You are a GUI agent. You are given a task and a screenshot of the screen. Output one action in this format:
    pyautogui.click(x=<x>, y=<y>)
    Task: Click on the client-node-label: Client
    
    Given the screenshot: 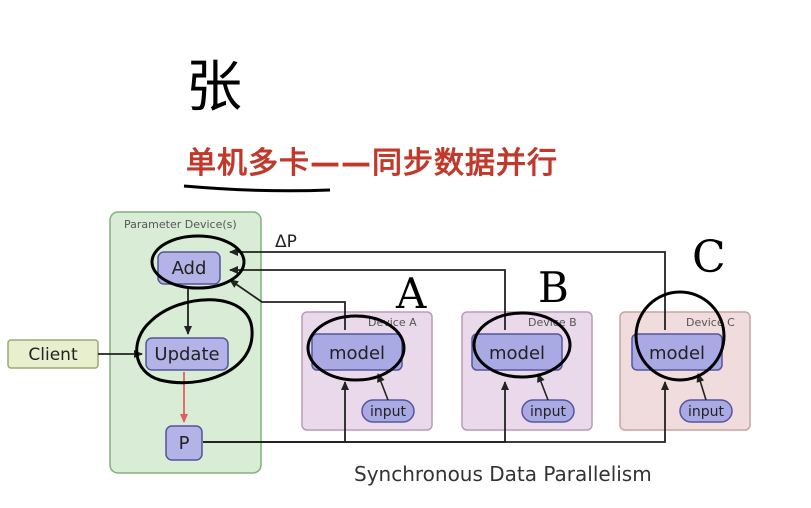 What is the action you would take?
    pyautogui.click(x=53, y=355)
    